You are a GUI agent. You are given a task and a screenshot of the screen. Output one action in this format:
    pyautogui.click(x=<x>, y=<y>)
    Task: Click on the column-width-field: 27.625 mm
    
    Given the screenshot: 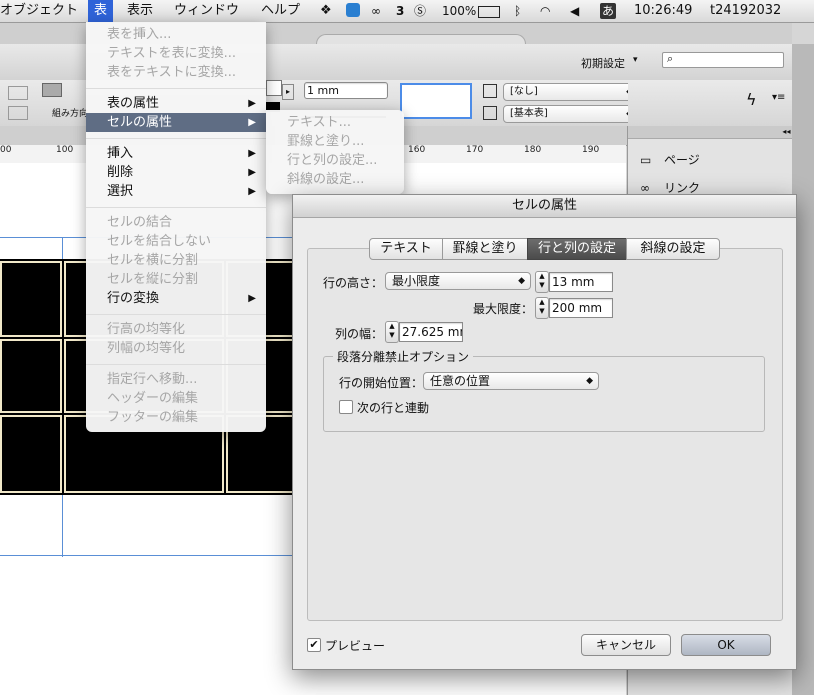 What is the action you would take?
    pyautogui.click(x=431, y=332)
    